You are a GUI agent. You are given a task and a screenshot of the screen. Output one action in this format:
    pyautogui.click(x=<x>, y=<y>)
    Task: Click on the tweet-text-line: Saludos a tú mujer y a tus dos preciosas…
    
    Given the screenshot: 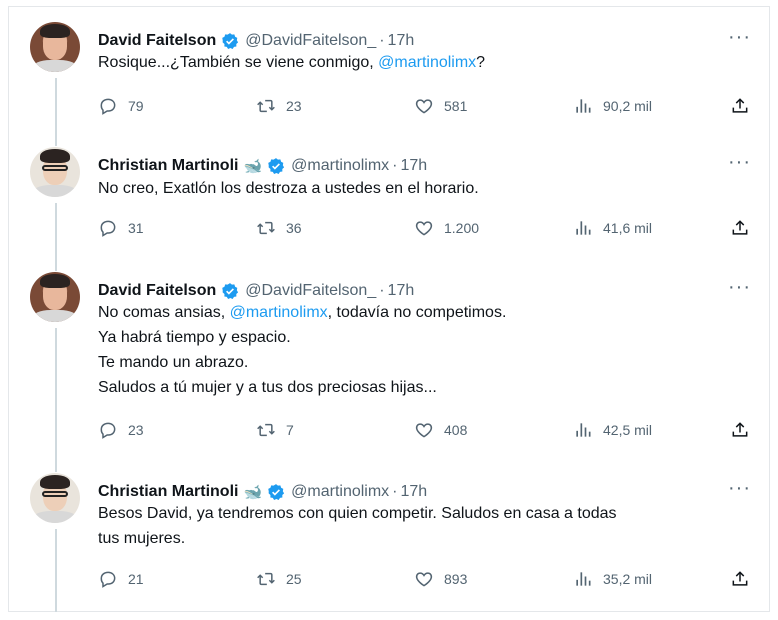 What is the action you would take?
    pyautogui.click(x=420, y=387)
    